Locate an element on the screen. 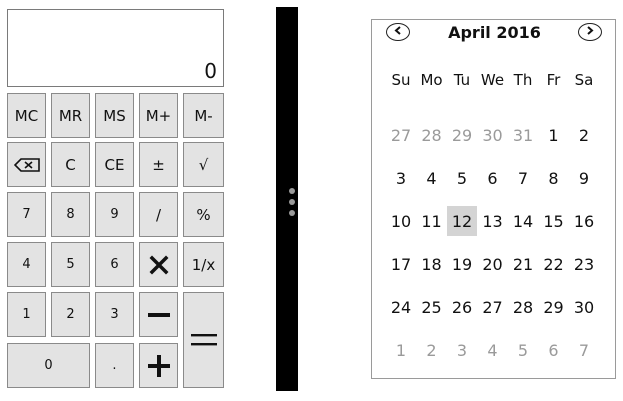 Image resolution: width=623 pixels, height=401 pixels. backspace-icon is located at coordinates (26, 164).